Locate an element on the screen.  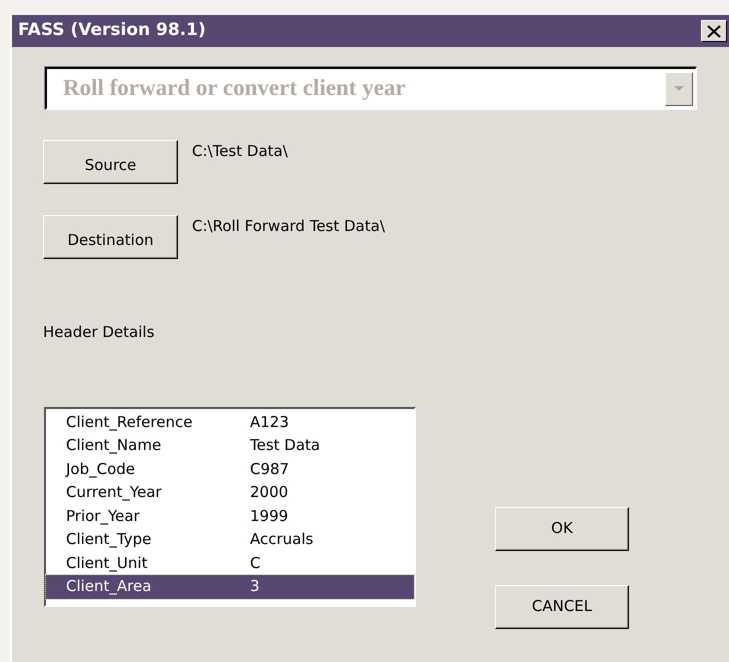
list-item: Client_Reference A123 is located at coordinates (230, 422).